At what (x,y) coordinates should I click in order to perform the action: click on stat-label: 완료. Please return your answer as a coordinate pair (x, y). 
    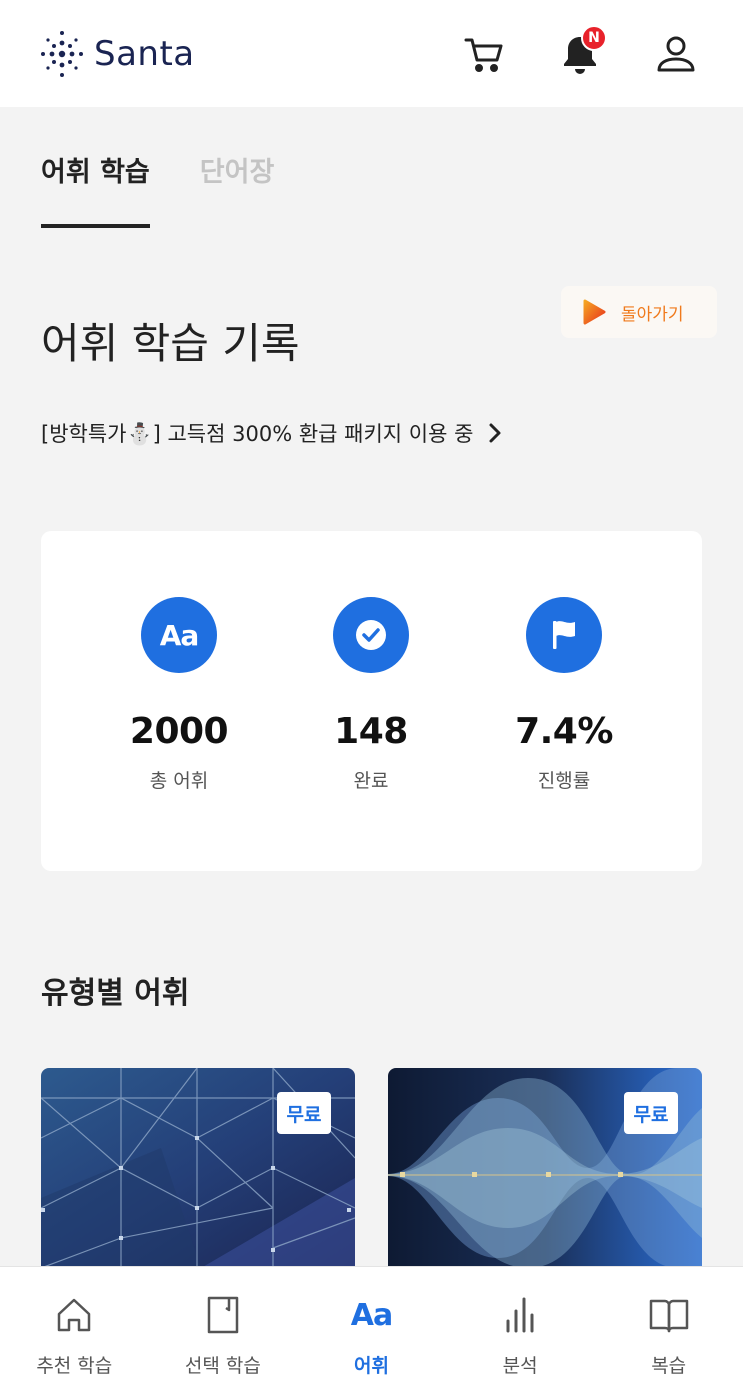
    Looking at the image, I should click on (371, 781).